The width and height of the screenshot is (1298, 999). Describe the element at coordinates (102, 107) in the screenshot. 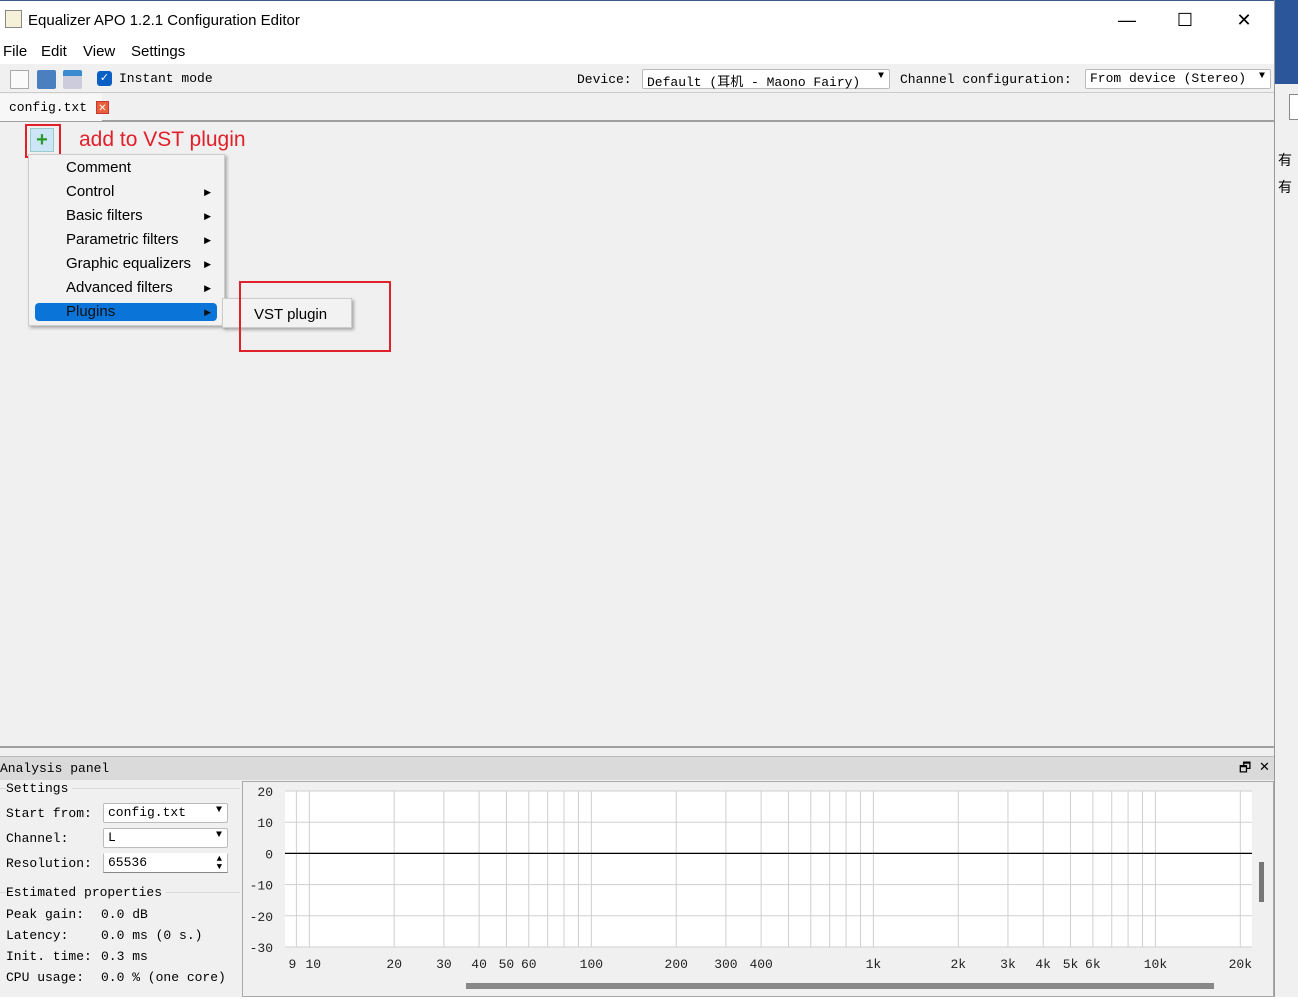

I see `tab-close-icon: ✕` at that location.